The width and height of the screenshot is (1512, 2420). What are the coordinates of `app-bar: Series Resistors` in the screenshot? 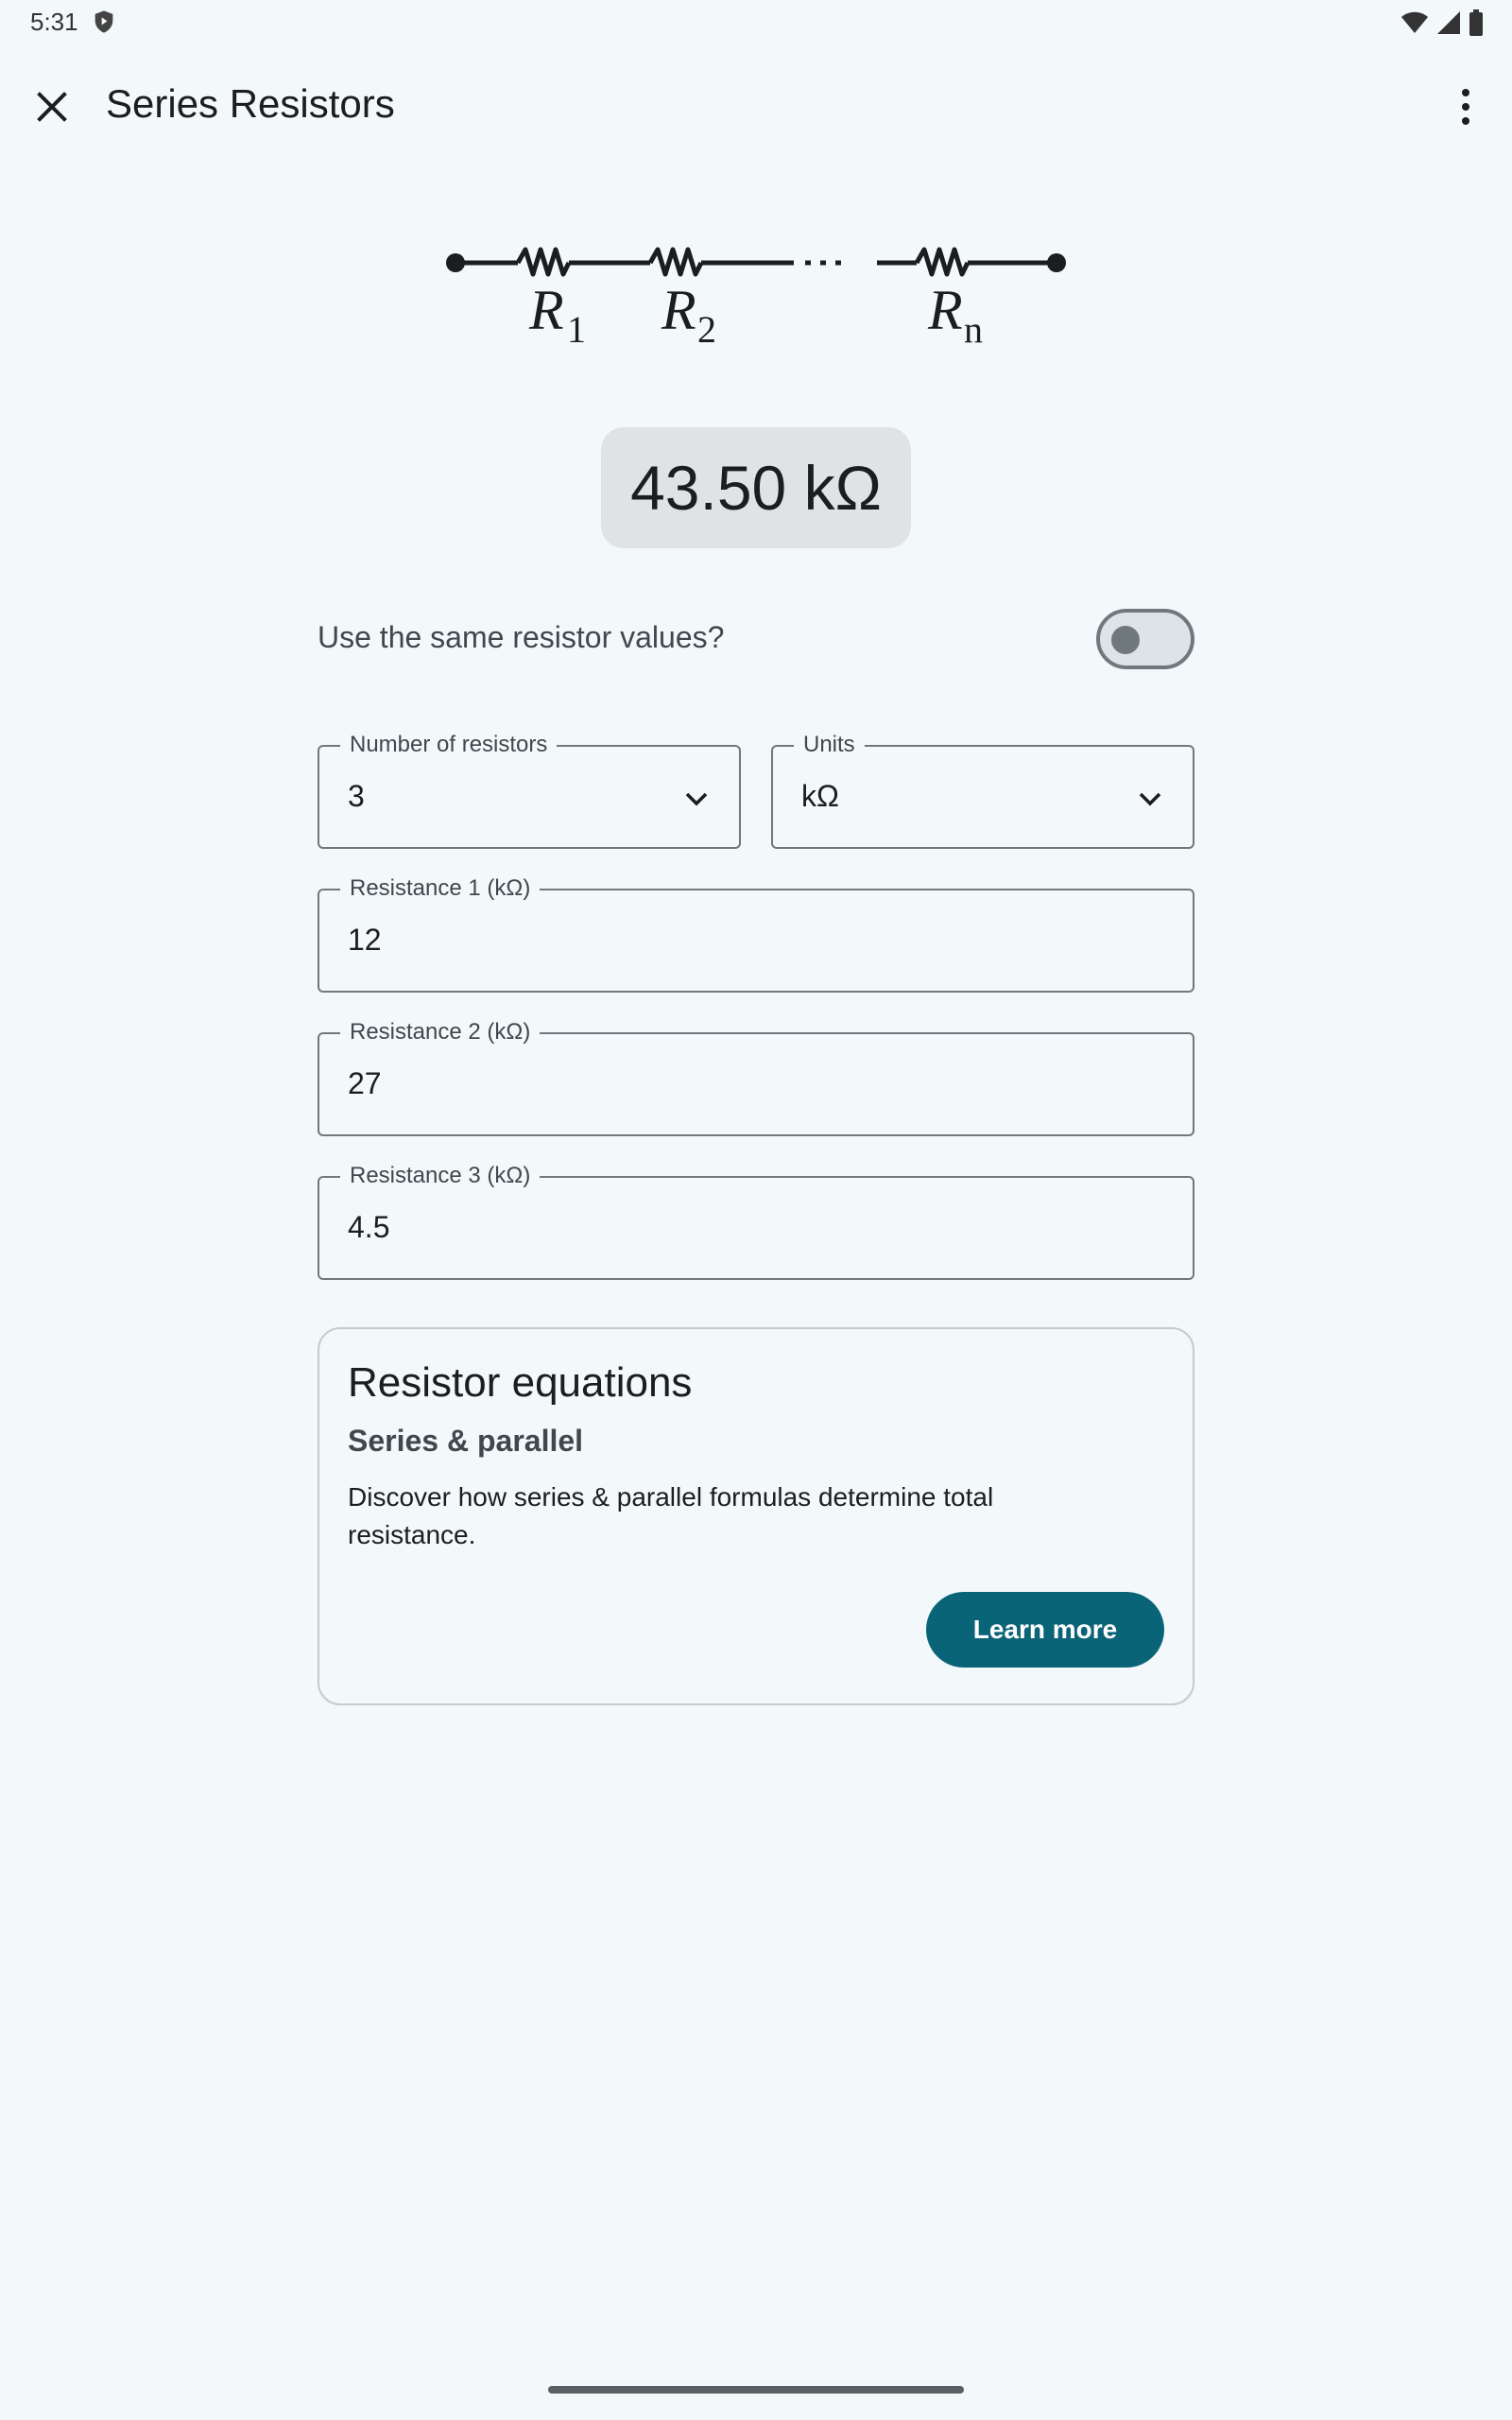 It's located at (756, 106).